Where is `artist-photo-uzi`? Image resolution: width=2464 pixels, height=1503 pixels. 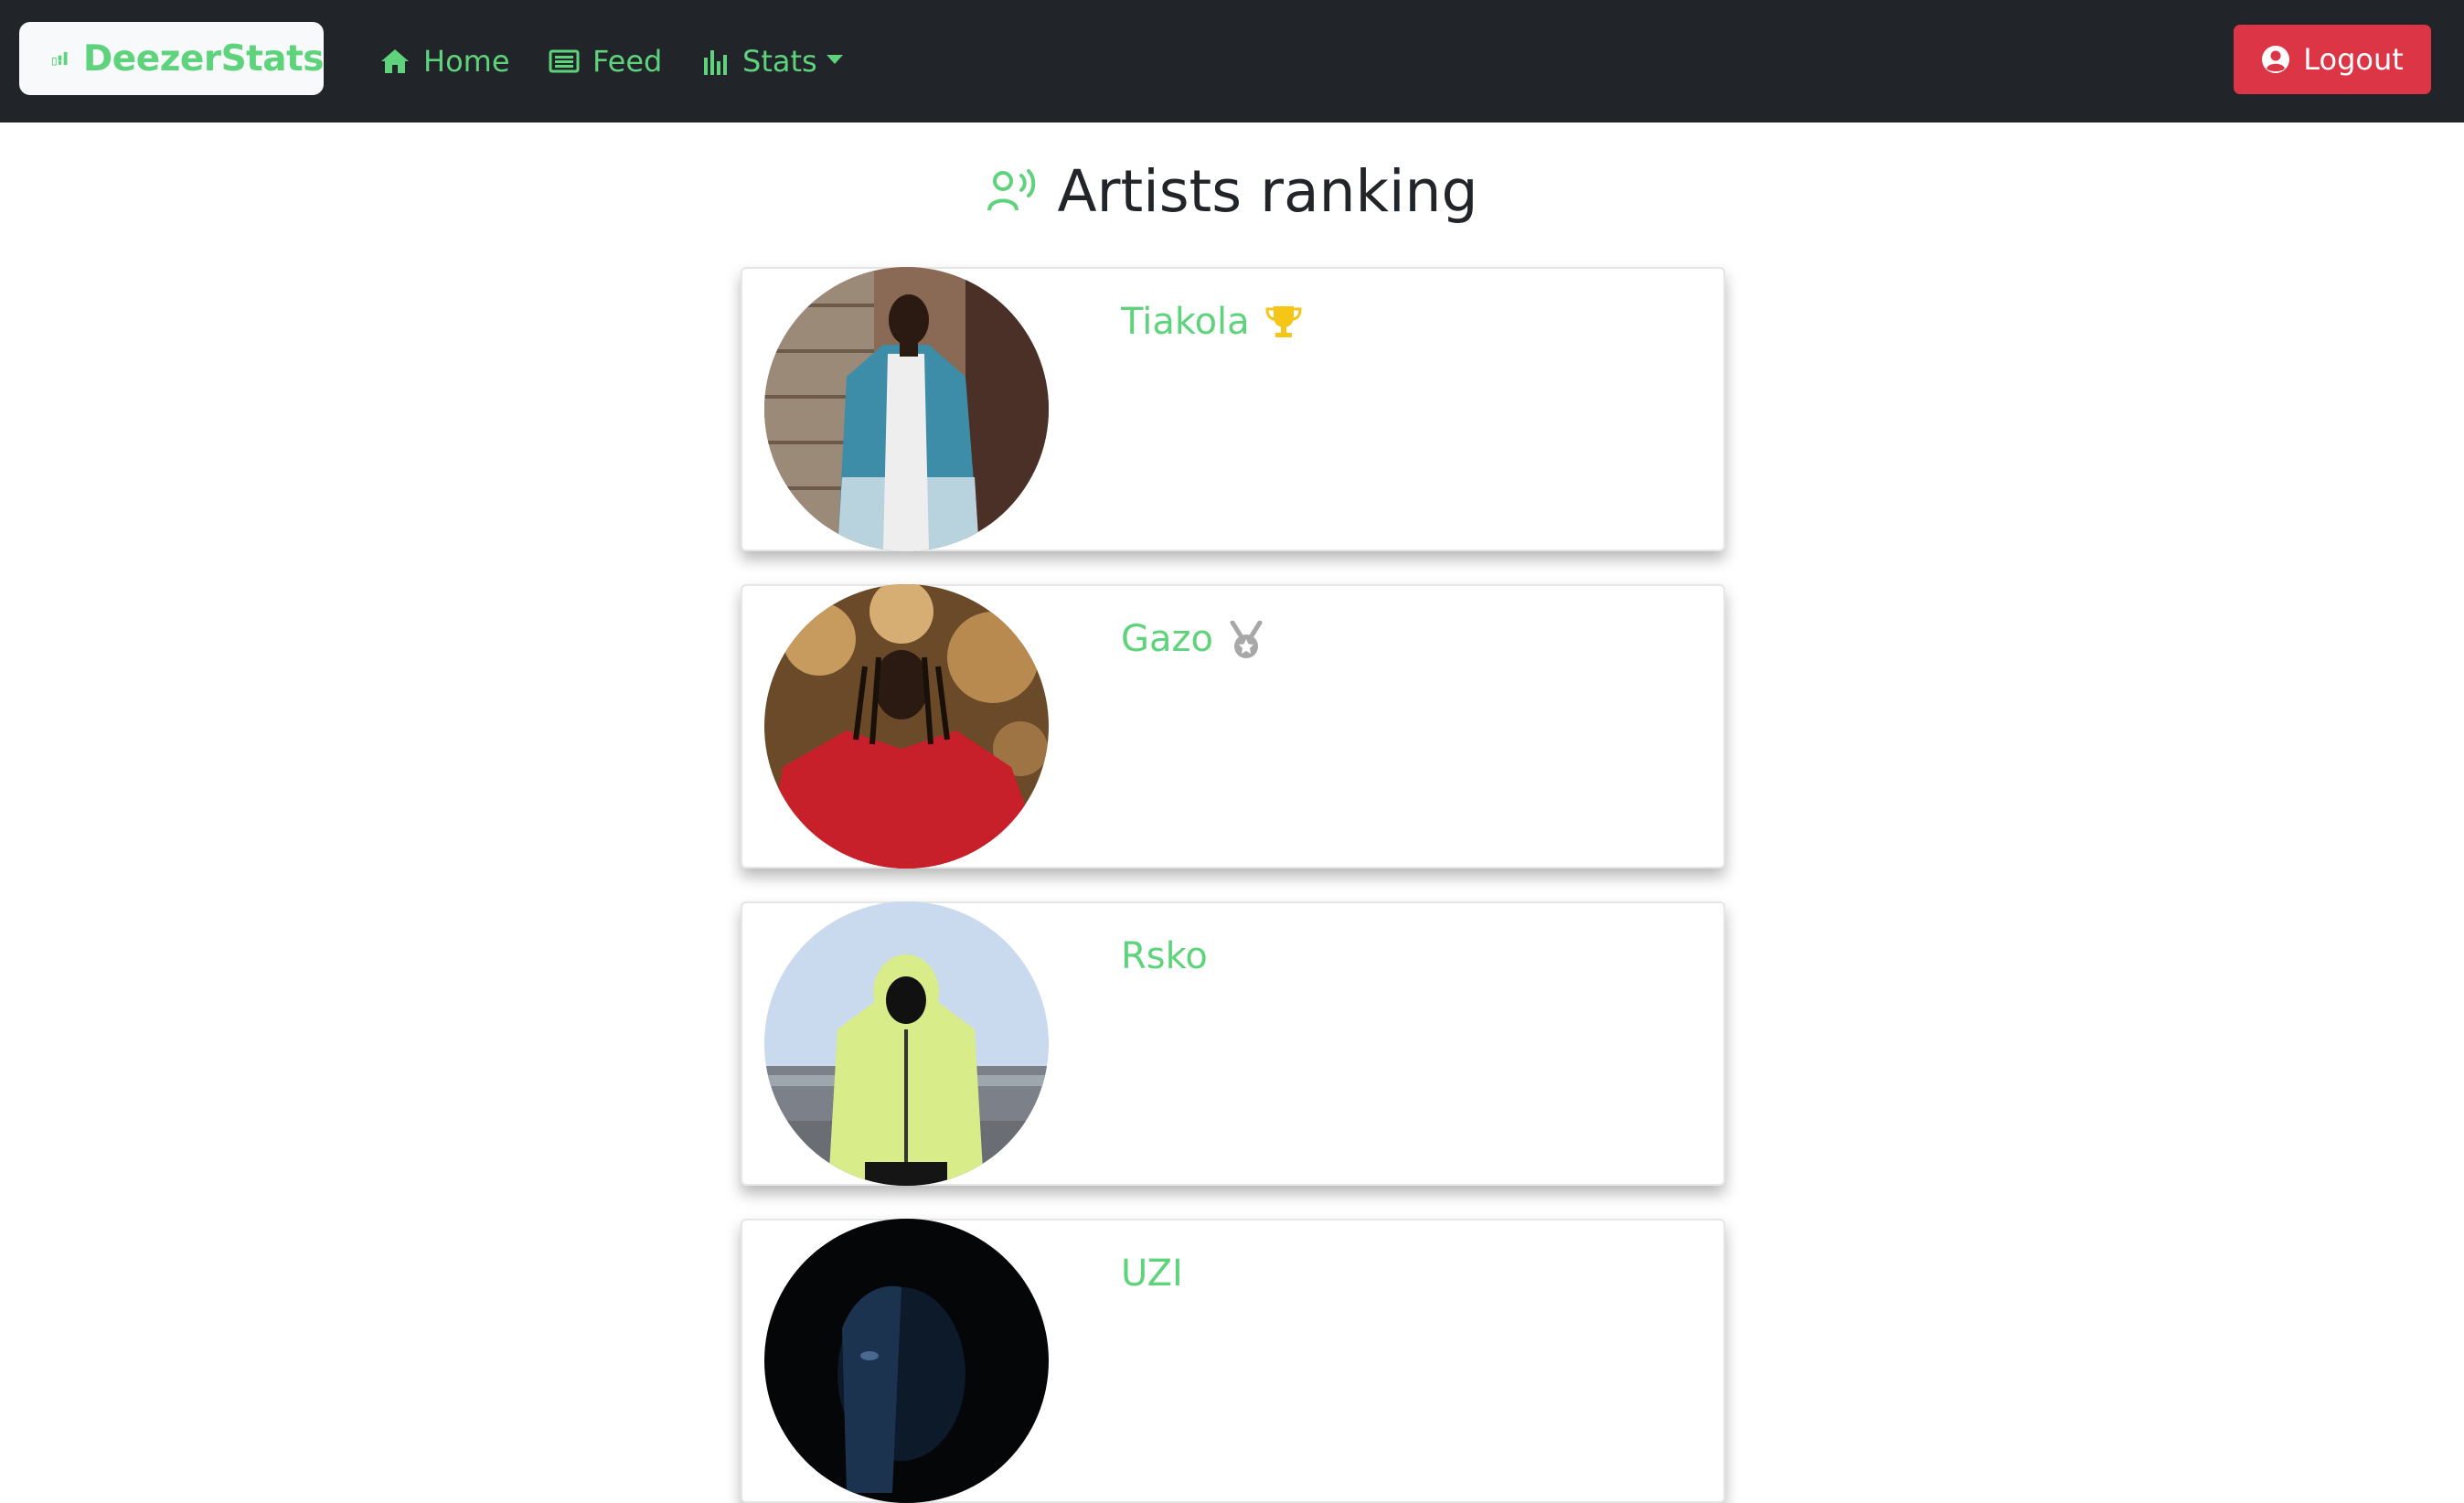
artist-photo-uzi is located at coordinates (906, 1361).